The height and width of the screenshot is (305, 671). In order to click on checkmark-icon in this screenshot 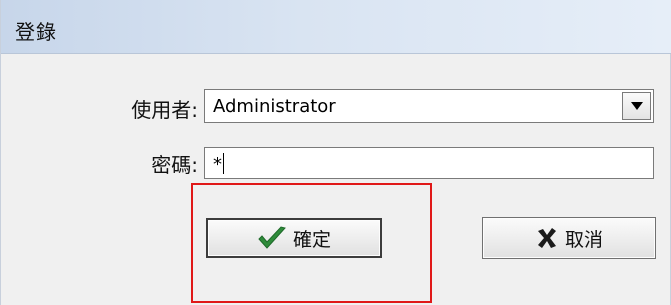, I will do `click(272, 237)`.